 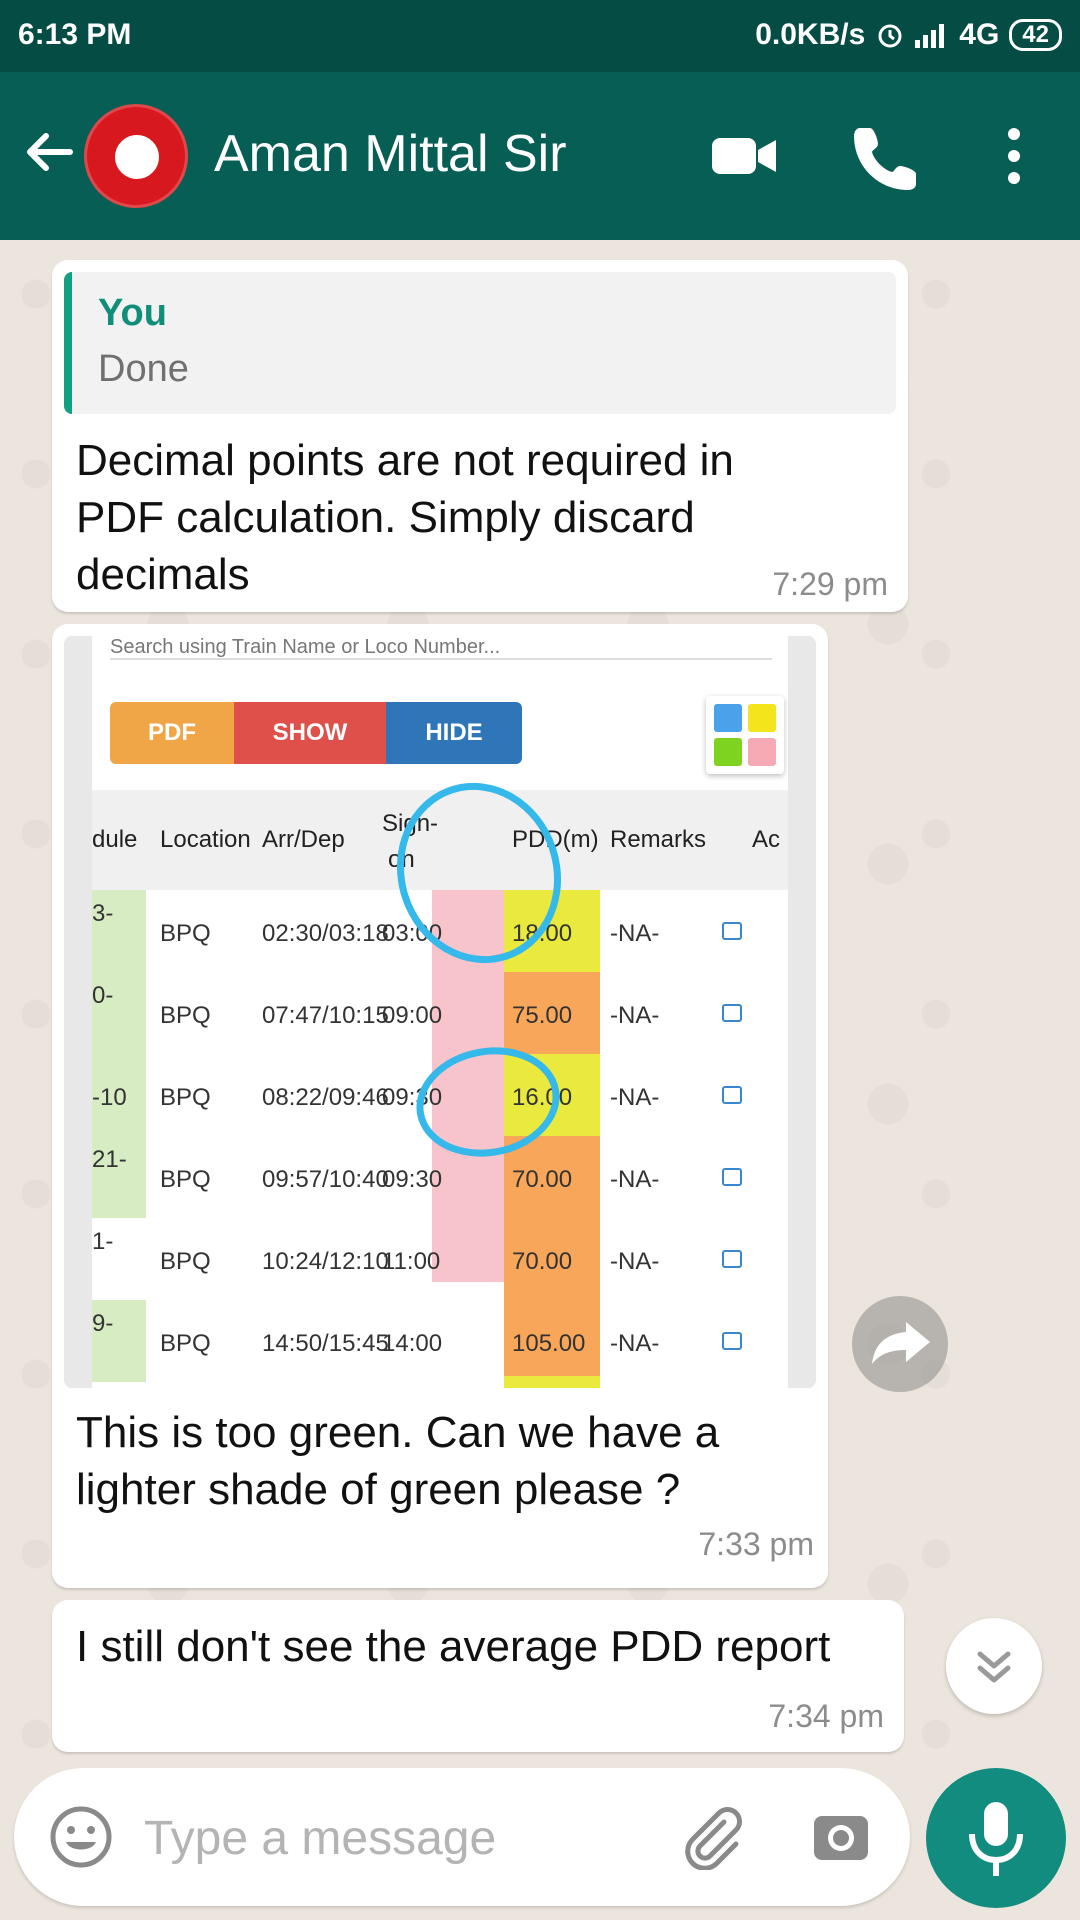 I want to click on message-line: Decimal points are not required in, so click(x=405, y=460).